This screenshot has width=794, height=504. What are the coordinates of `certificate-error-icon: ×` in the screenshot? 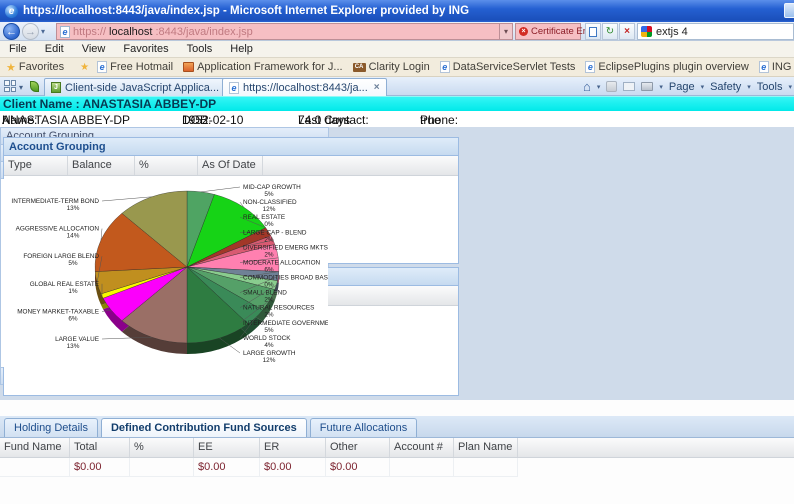 It's located at (523, 31).